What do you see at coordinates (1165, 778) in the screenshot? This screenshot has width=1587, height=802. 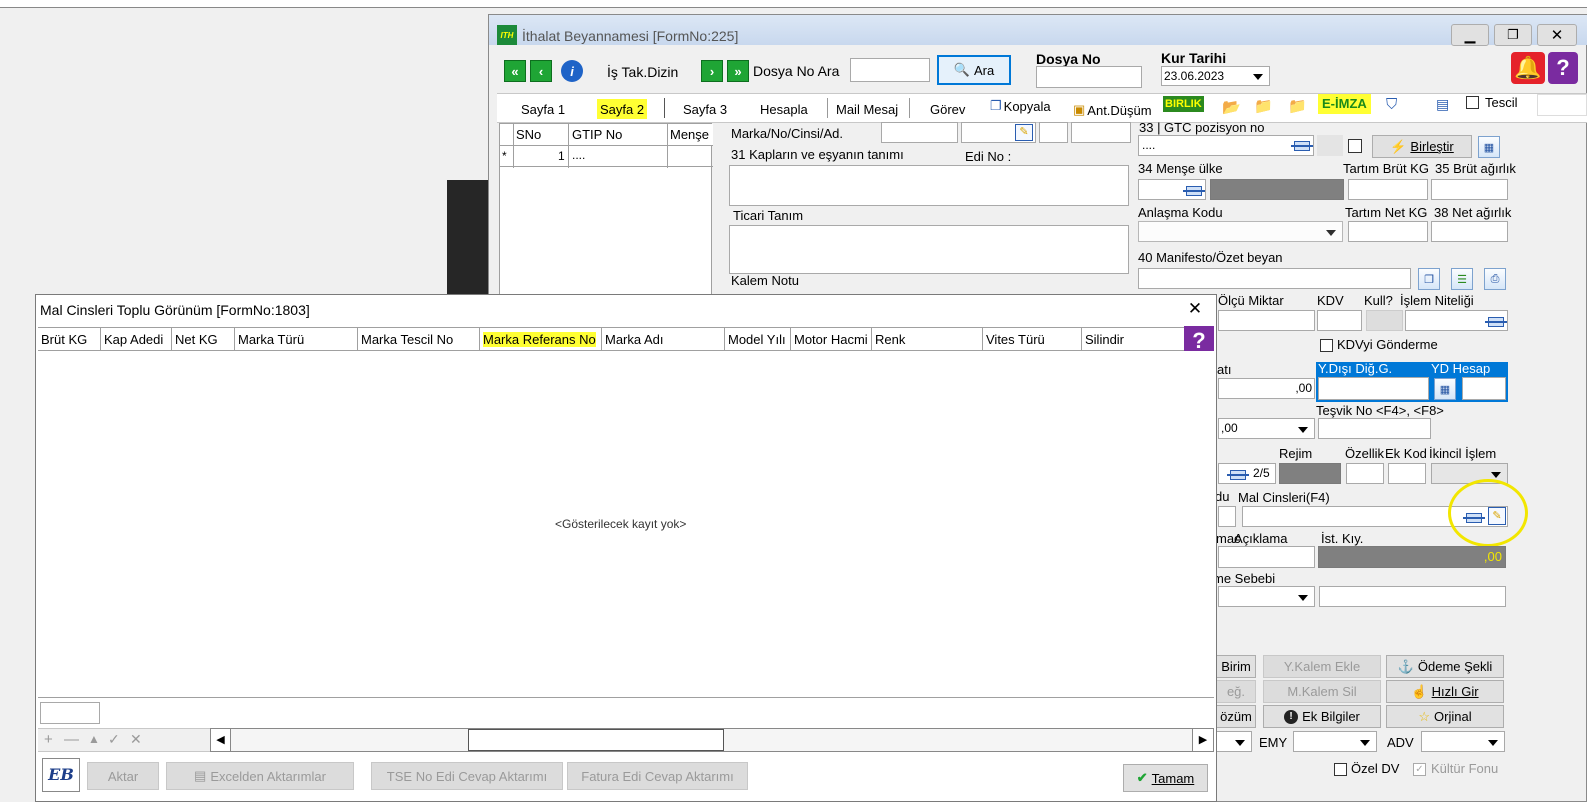 I see `tamam-button: ✔ Tamam` at bounding box center [1165, 778].